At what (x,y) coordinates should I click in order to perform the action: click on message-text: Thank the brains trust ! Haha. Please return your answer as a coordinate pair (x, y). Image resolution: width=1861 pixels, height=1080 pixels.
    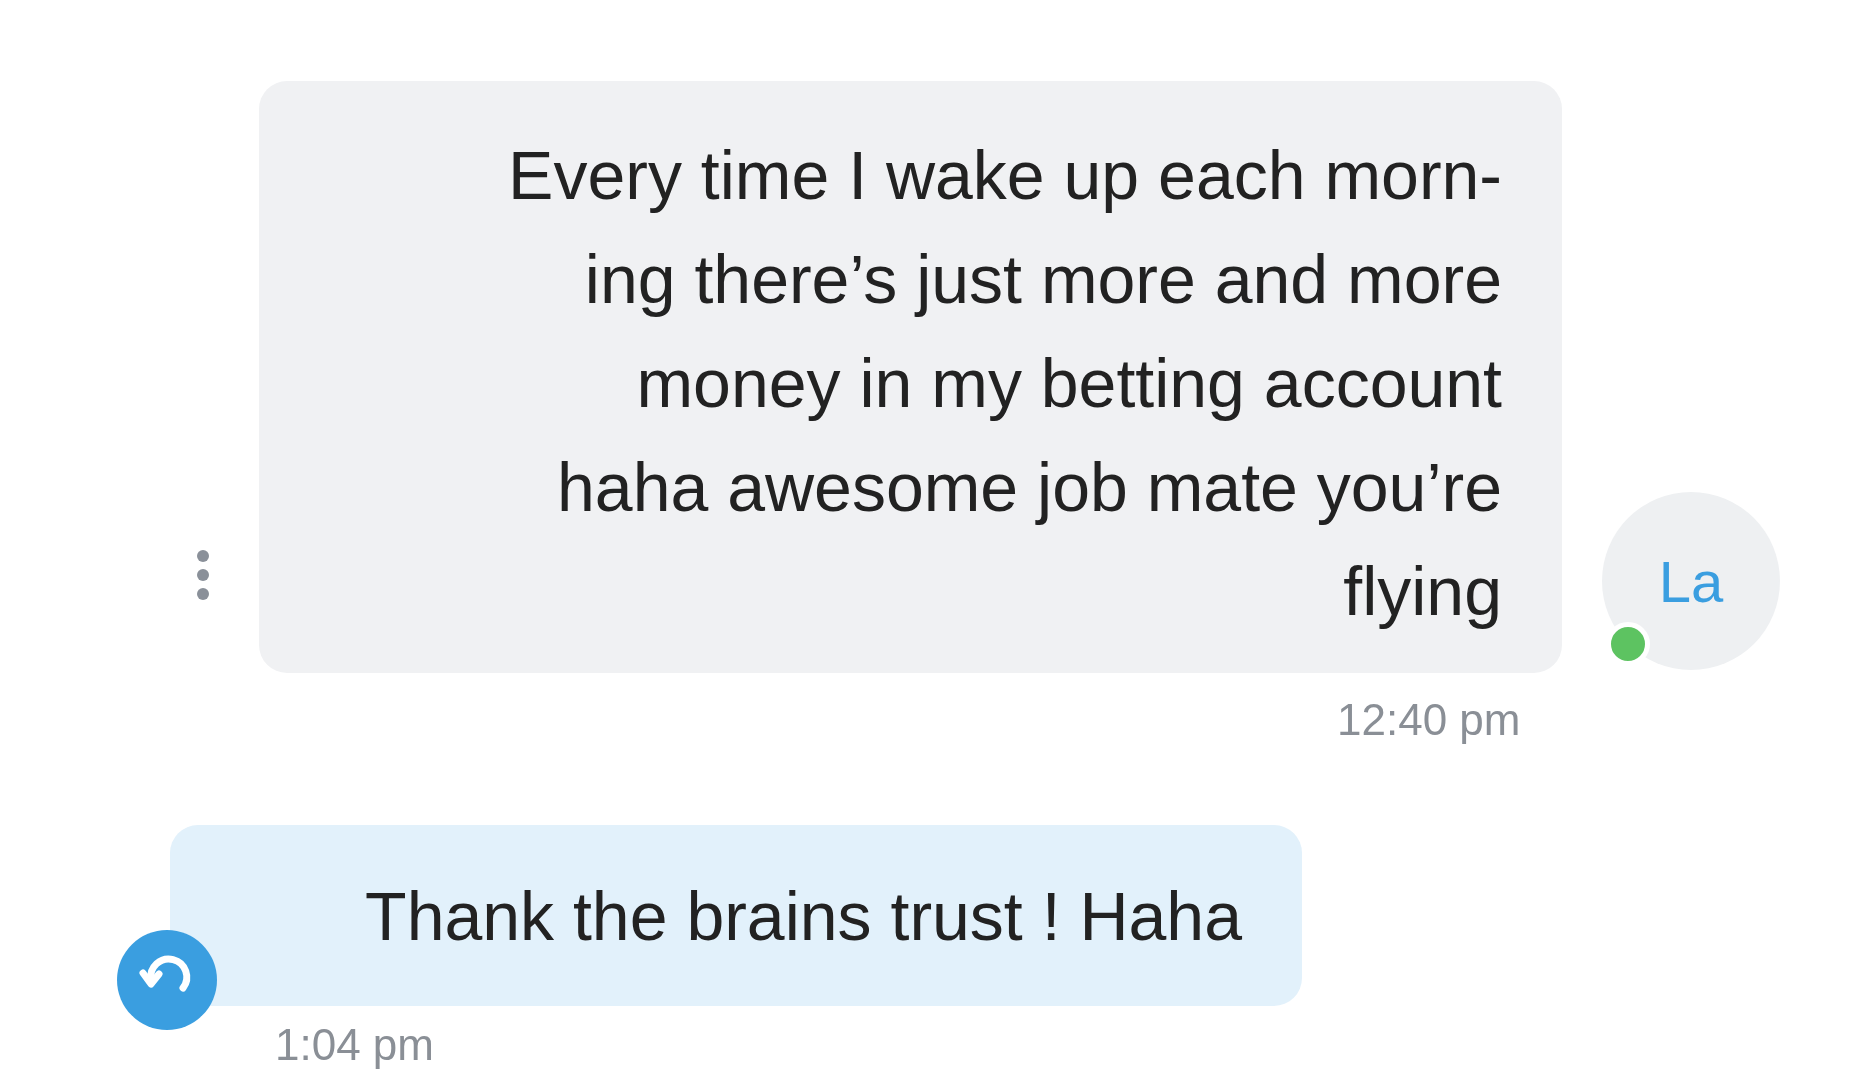
    Looking at the image, I should click on (803, 916).